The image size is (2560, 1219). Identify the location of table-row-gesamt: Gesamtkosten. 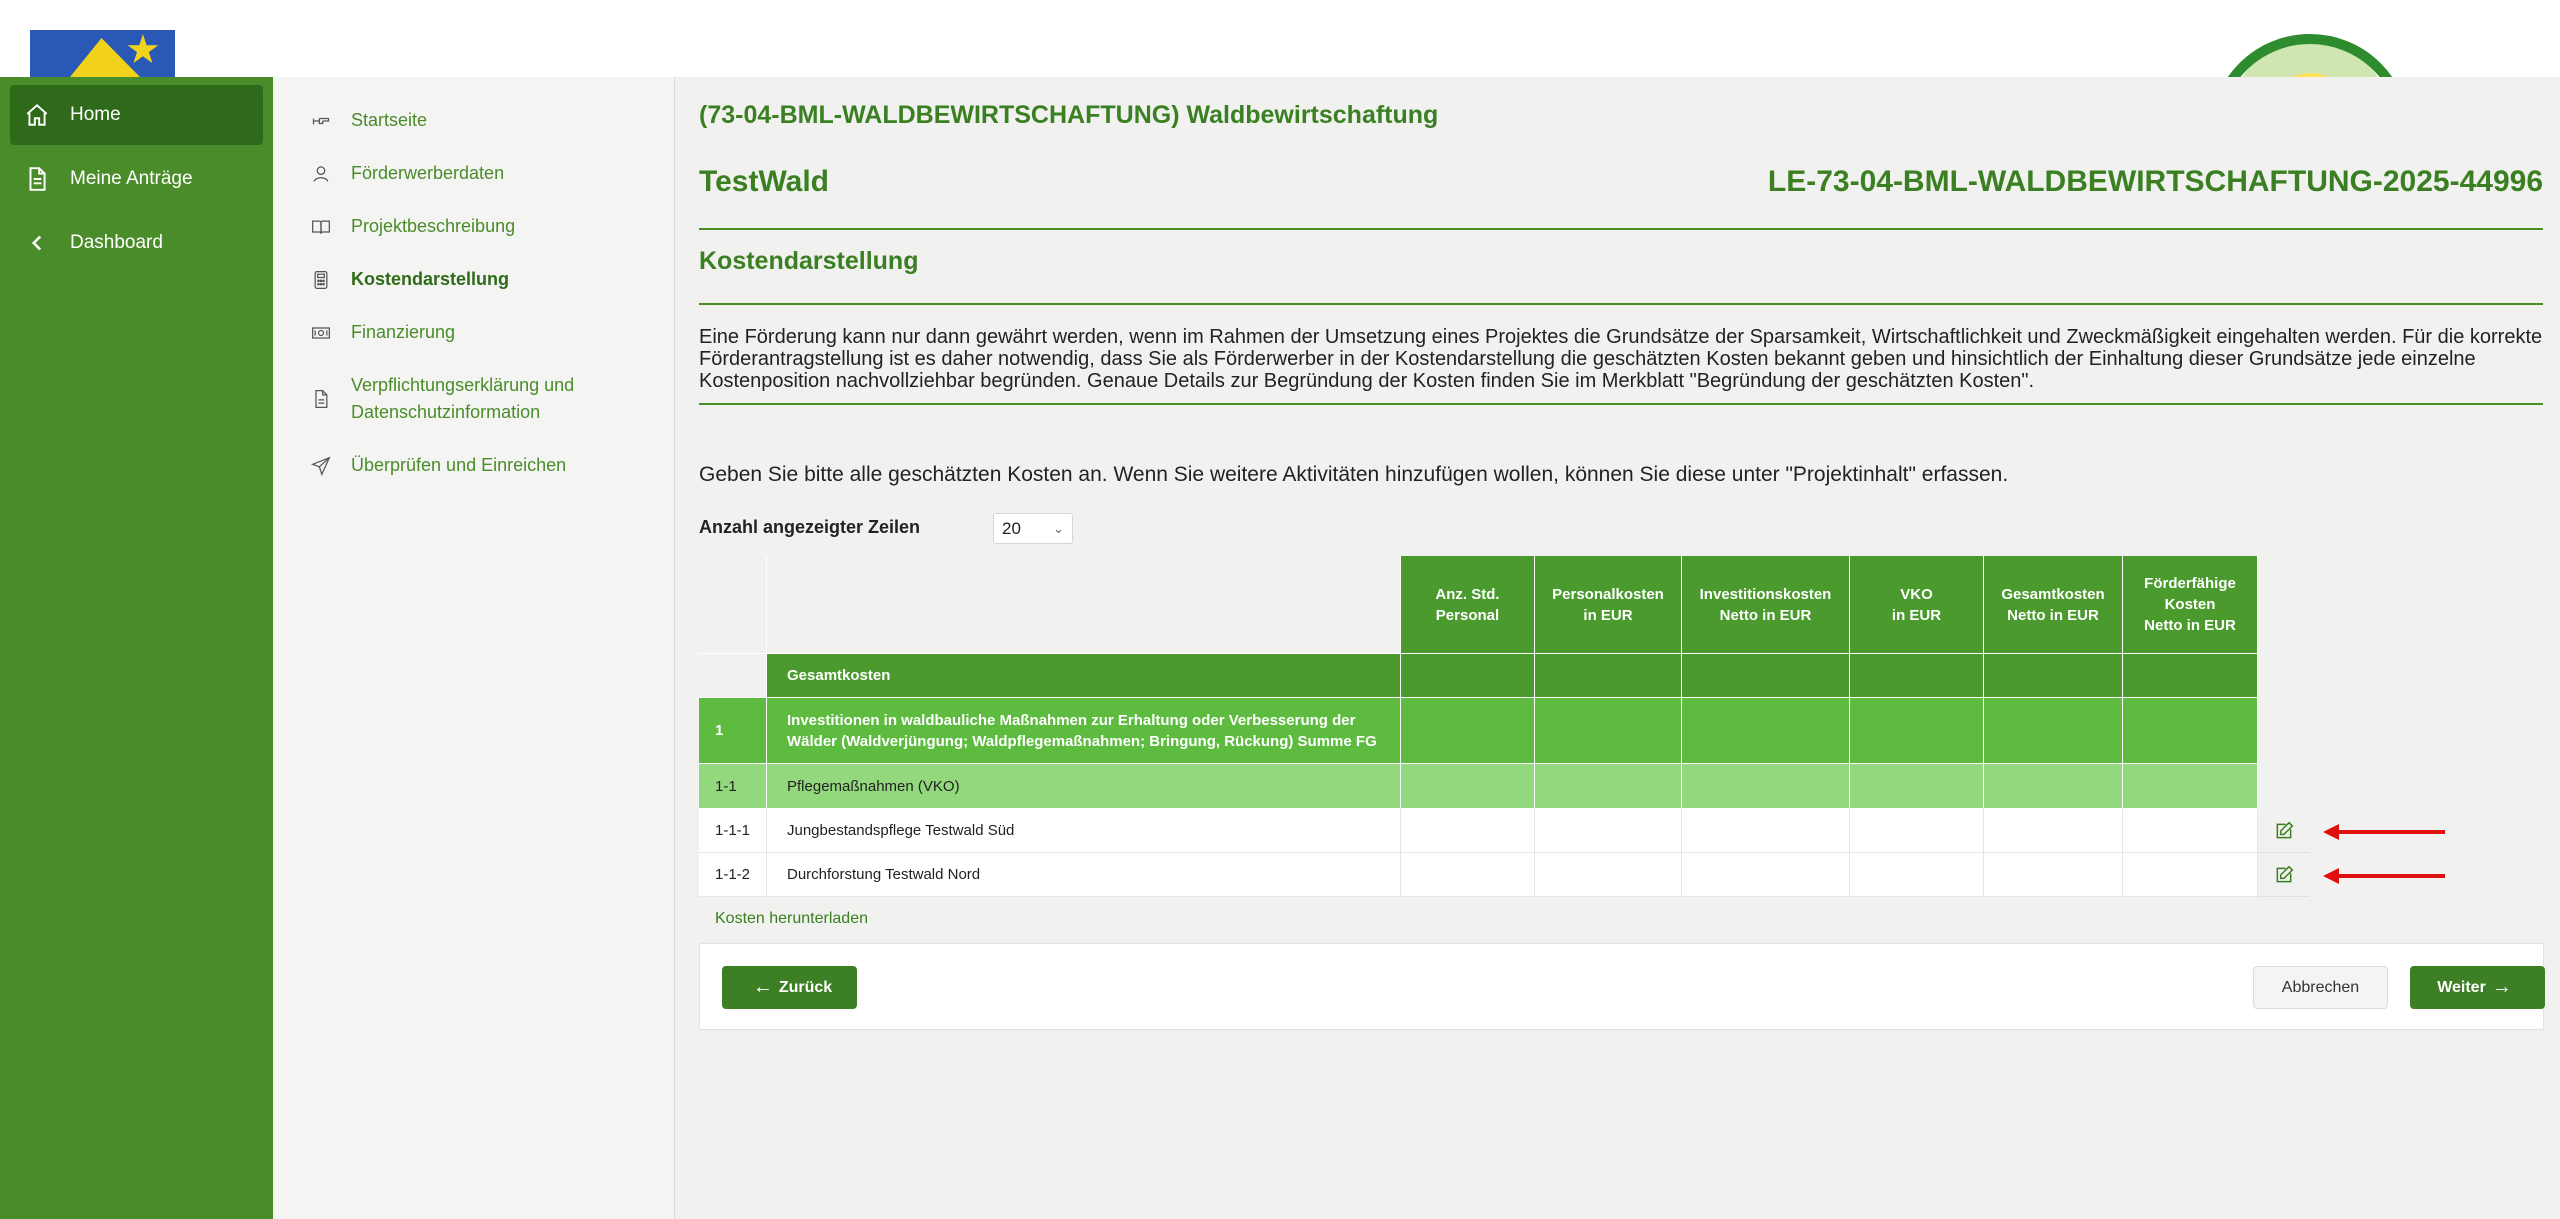
(1504, 676).